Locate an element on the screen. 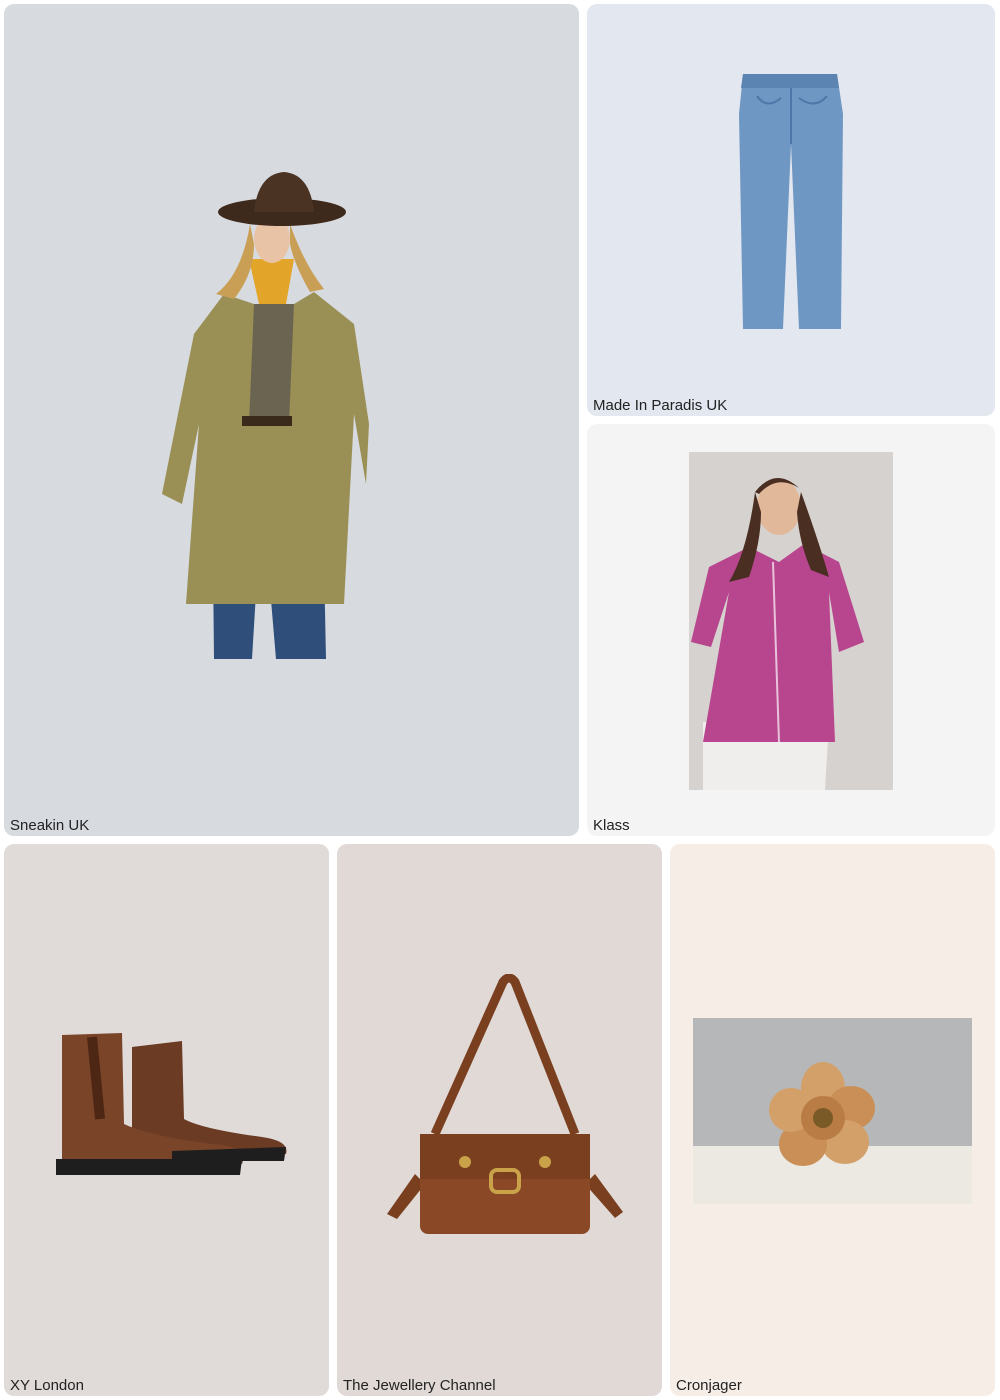  product-image-shoulder-bag is located at coordinates (505, 1106).